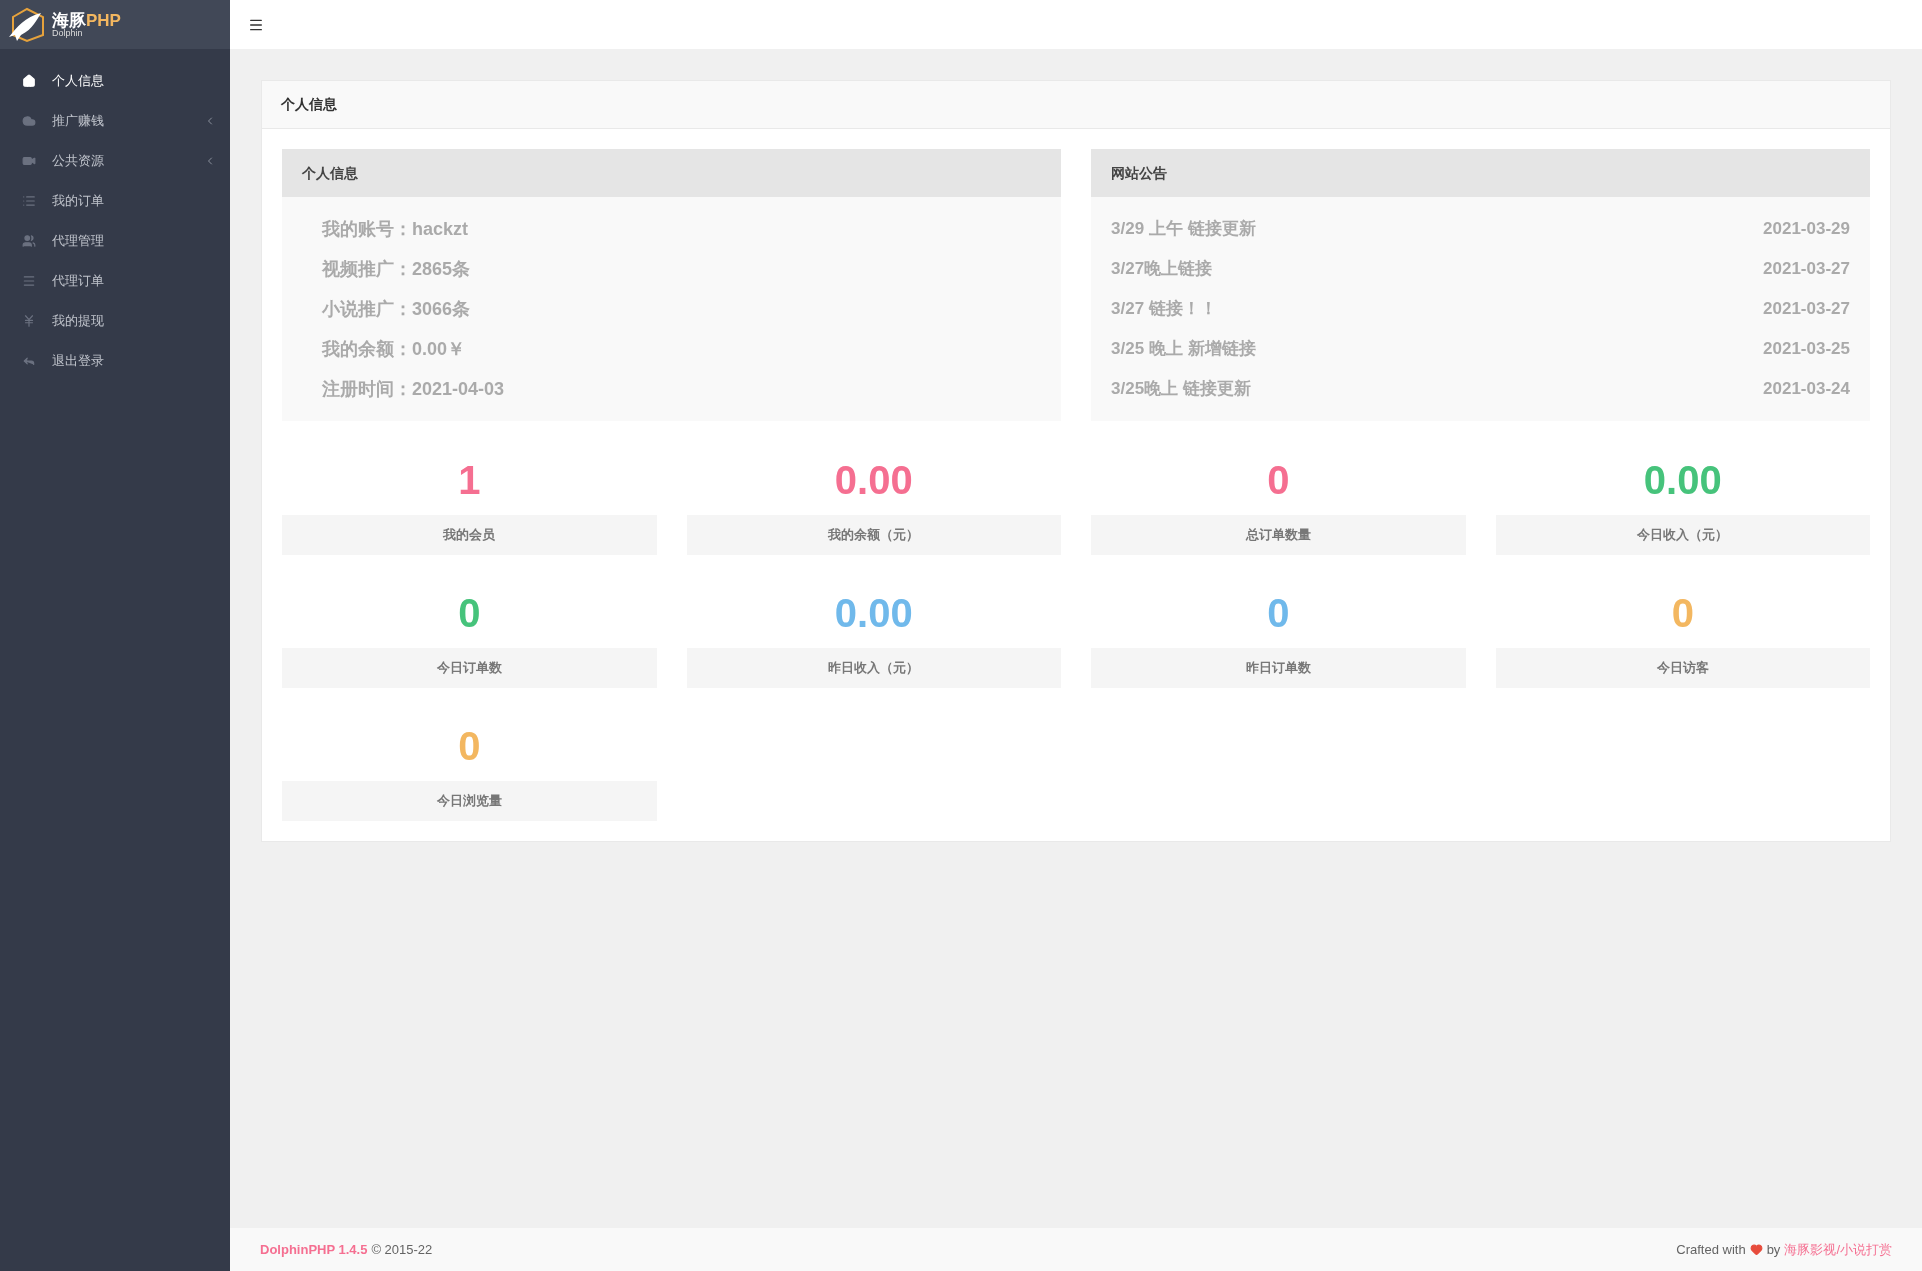 The width and height of the screenshot is (1922, 1271). I want to click on heart-icon, so click(1756, 1249).